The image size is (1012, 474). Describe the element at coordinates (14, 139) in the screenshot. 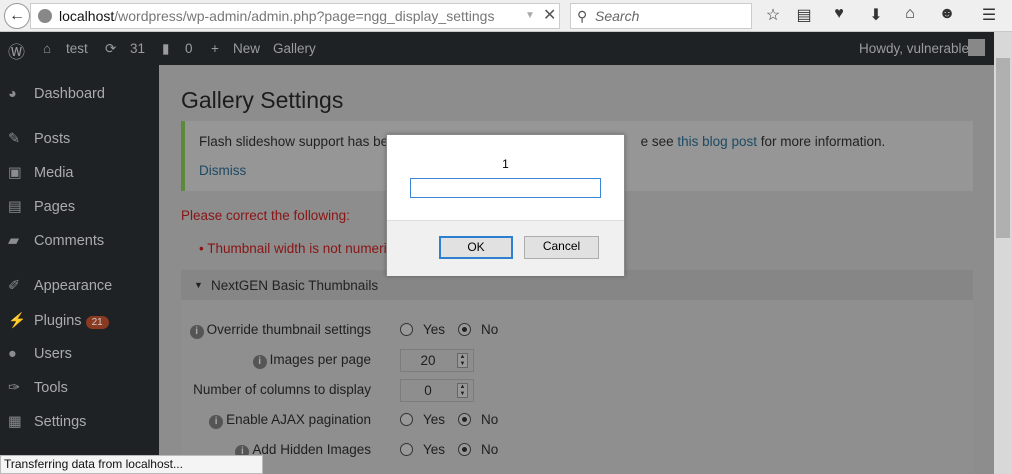

I see `pin-icon: ✎` at that location.